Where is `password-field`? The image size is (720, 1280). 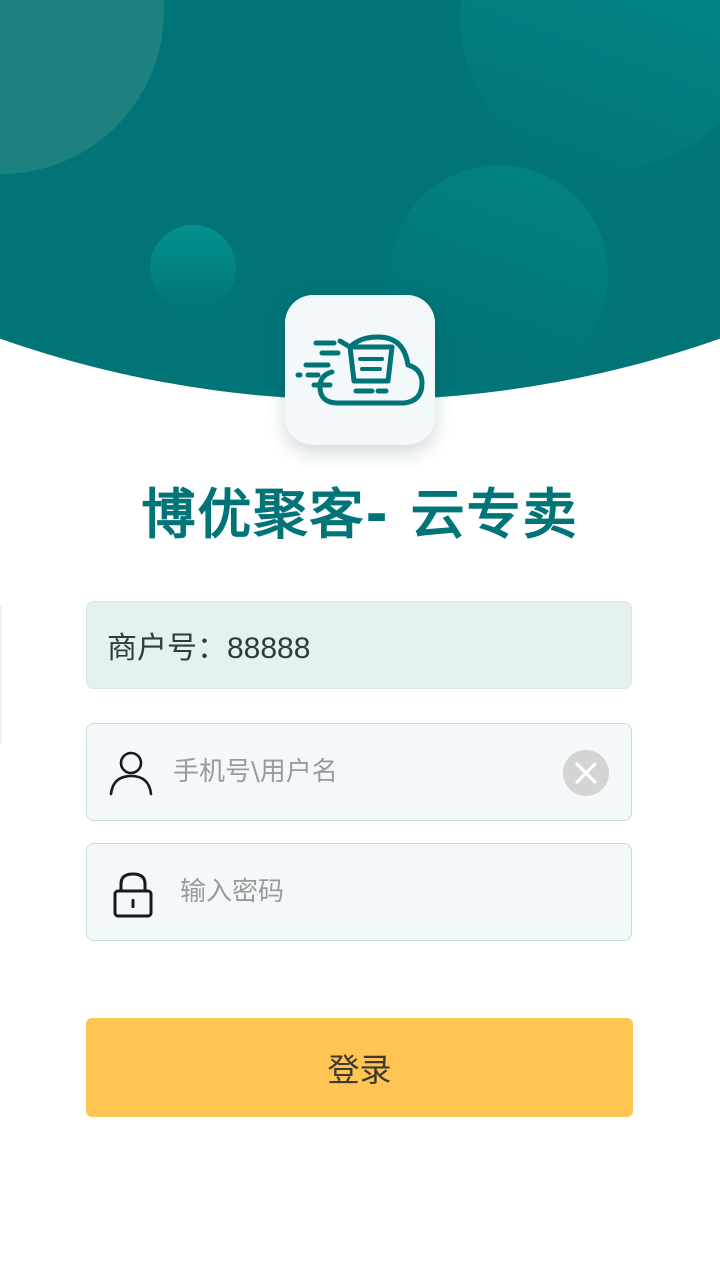 password-field is located at coordinates (359, 892).